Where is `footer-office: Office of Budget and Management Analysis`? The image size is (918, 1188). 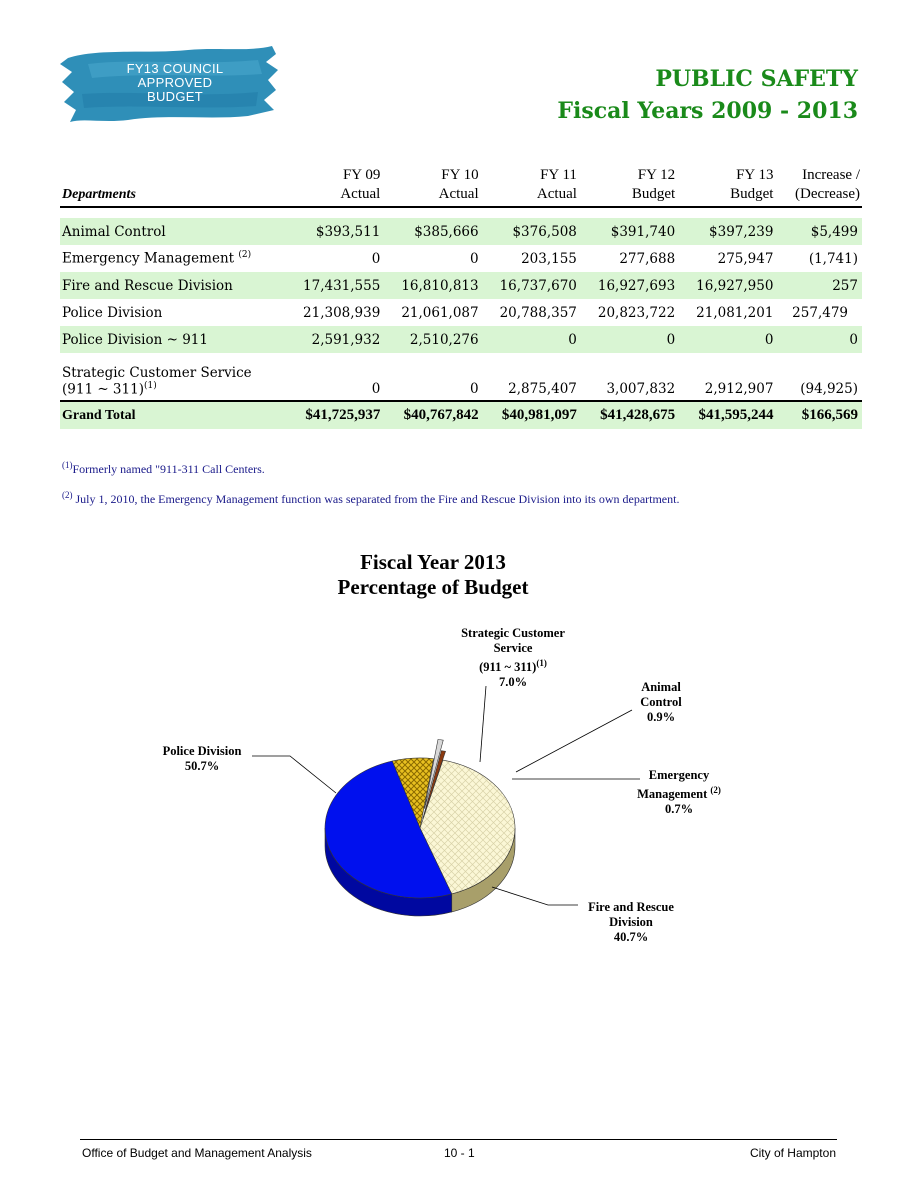 footer-office: Office of Budget and Management Analysis is located at coordinates (197, 1153).